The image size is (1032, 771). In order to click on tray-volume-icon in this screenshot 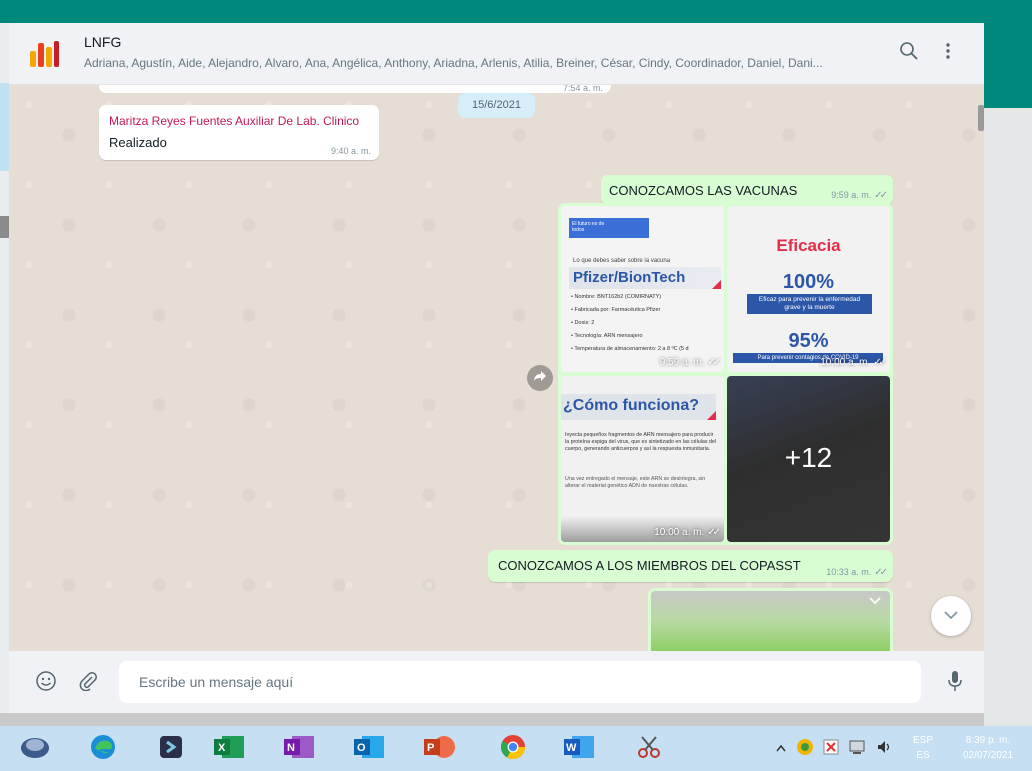, I will do `click(884, 749)`.